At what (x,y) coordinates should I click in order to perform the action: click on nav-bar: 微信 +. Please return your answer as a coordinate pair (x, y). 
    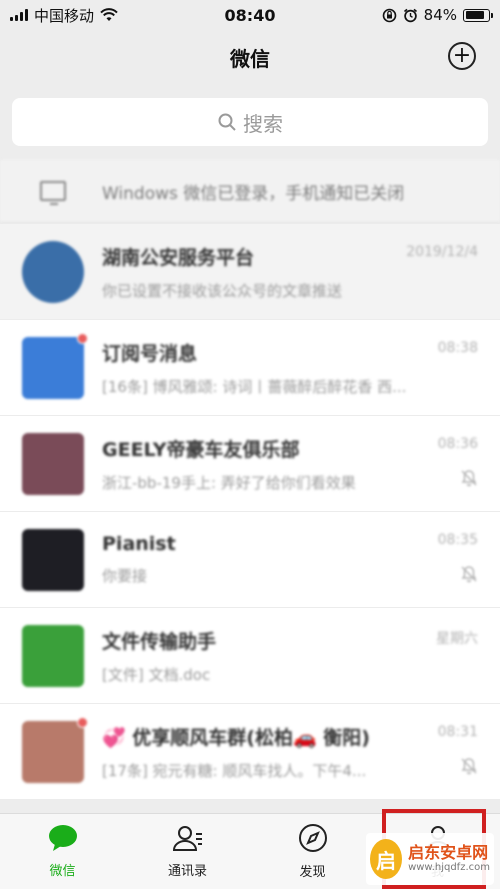
    Looking at the image, I should click on (250, 57).